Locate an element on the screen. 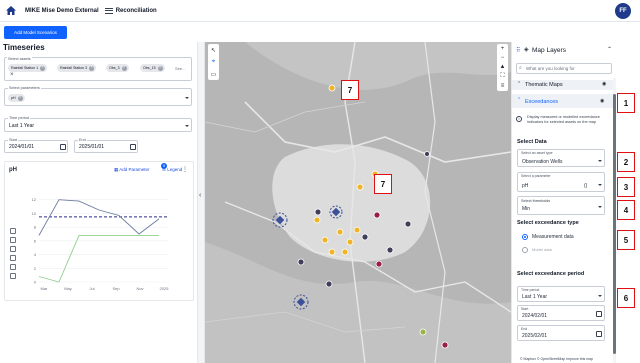  field-label: Time period is located at coordinates (530, 290).